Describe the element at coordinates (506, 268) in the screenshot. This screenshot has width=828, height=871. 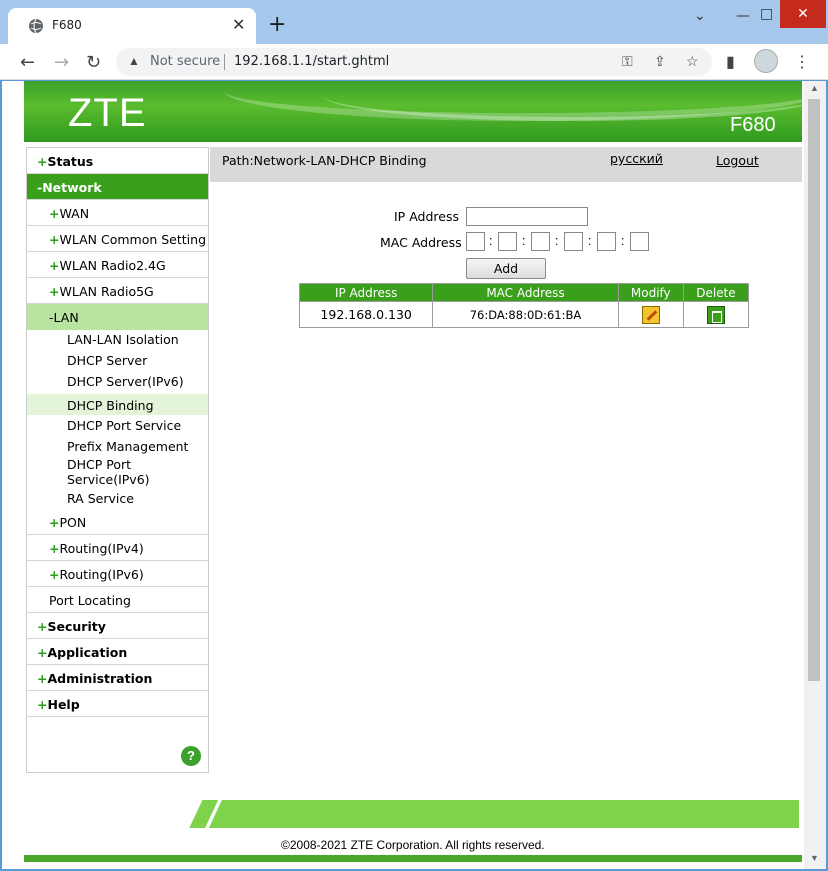
I see `add-button: Add` at that location.